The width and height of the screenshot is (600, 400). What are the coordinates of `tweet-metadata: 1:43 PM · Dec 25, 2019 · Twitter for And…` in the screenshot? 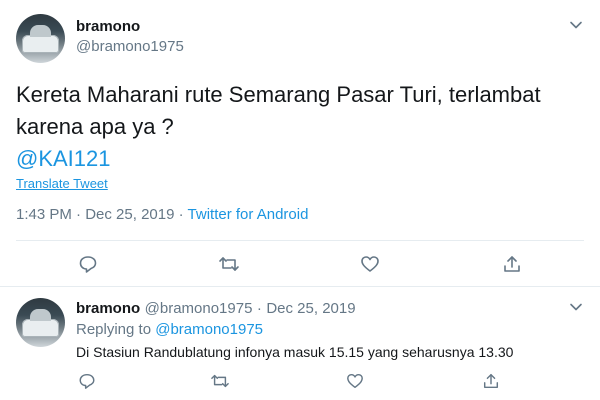 It's located at (162, 214).